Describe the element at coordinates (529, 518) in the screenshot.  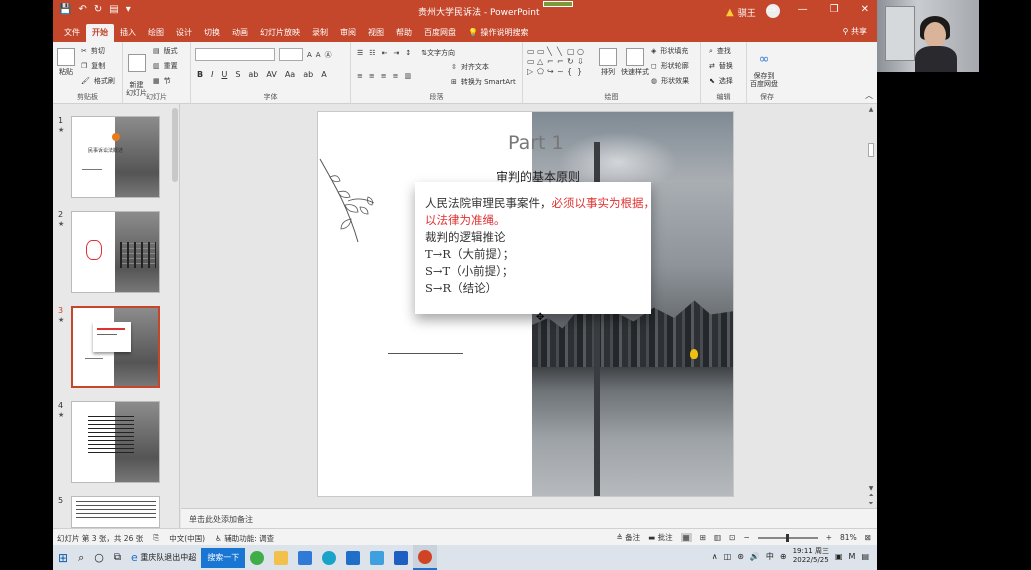
I see `notes-pane: 单击此处添加备注` at that location.